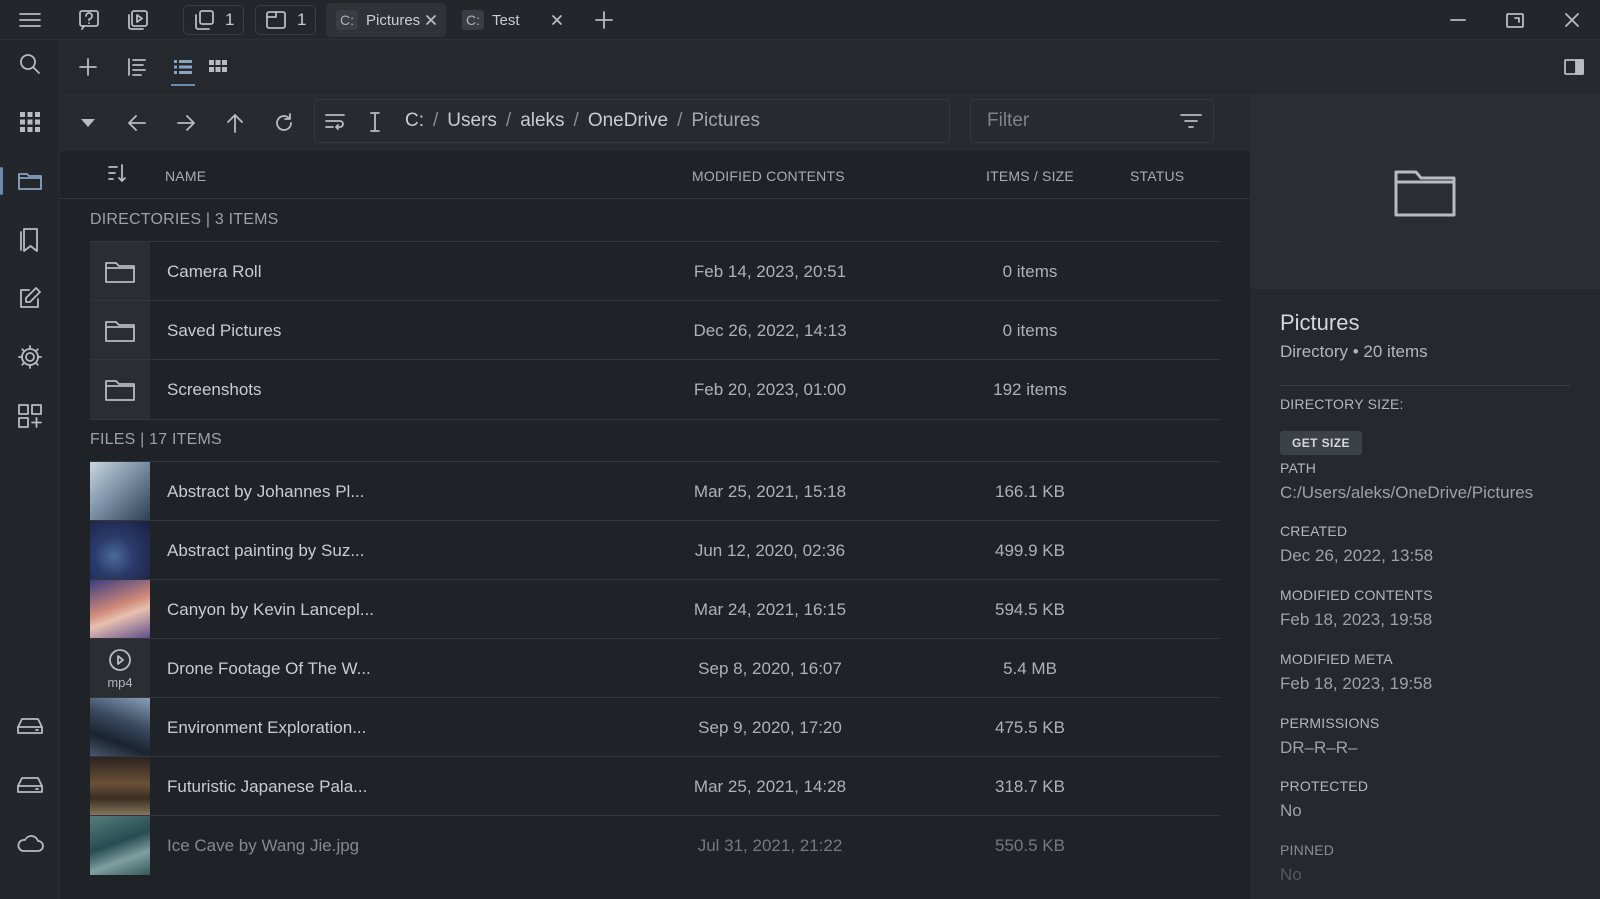  What do you see at coordinates (1030, 176) in the screenshot?
I see `column-items-size: ITEMS / SIZE` at bounding box center [1030, 176].